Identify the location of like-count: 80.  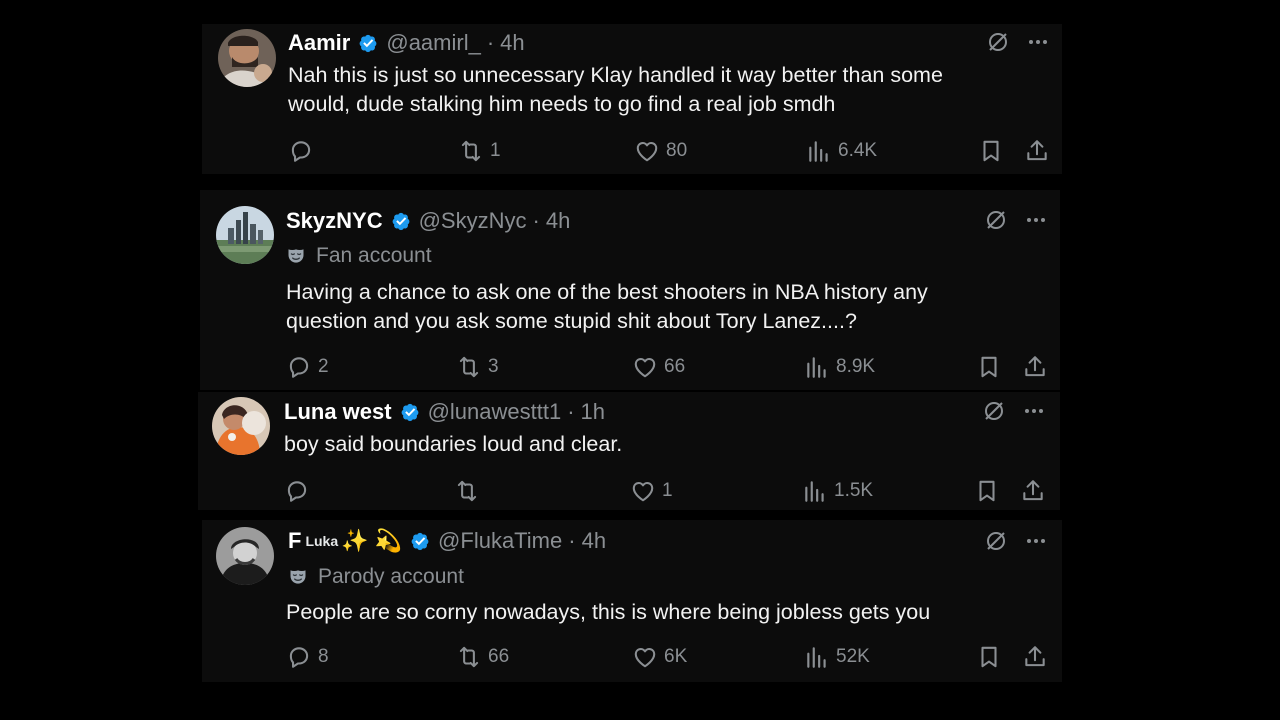
(677, 150).